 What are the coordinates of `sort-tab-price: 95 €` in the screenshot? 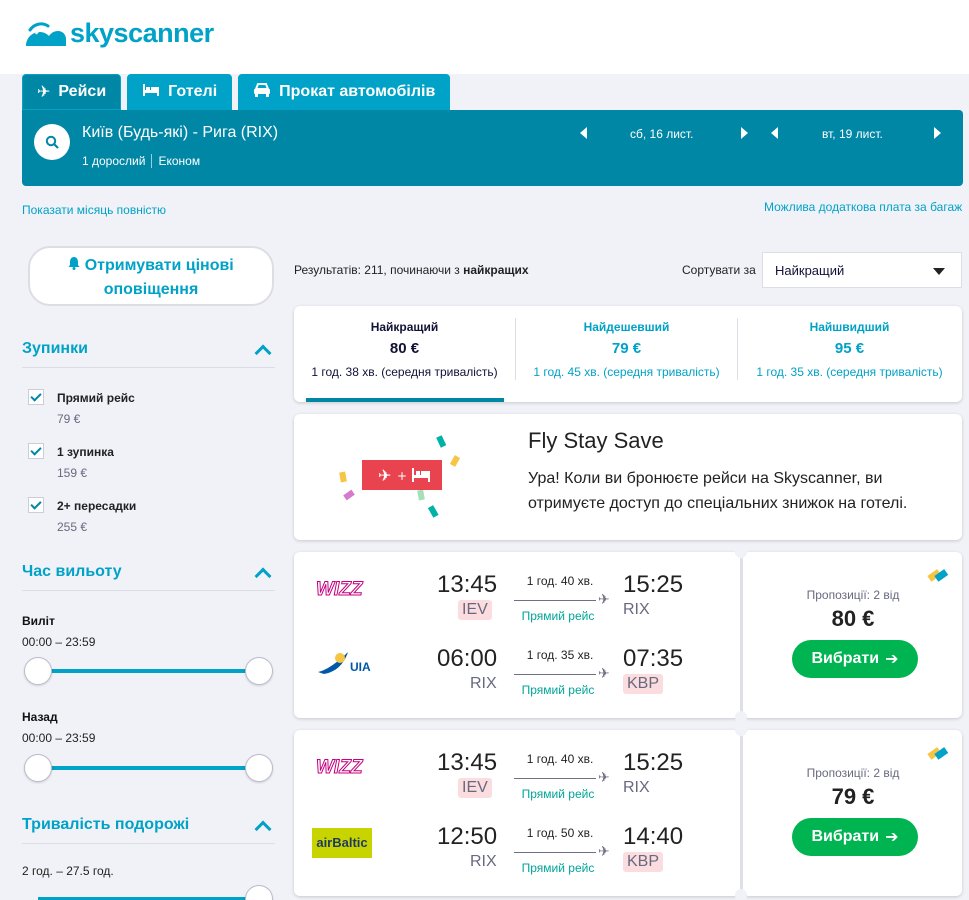 It's located at (849, 348).